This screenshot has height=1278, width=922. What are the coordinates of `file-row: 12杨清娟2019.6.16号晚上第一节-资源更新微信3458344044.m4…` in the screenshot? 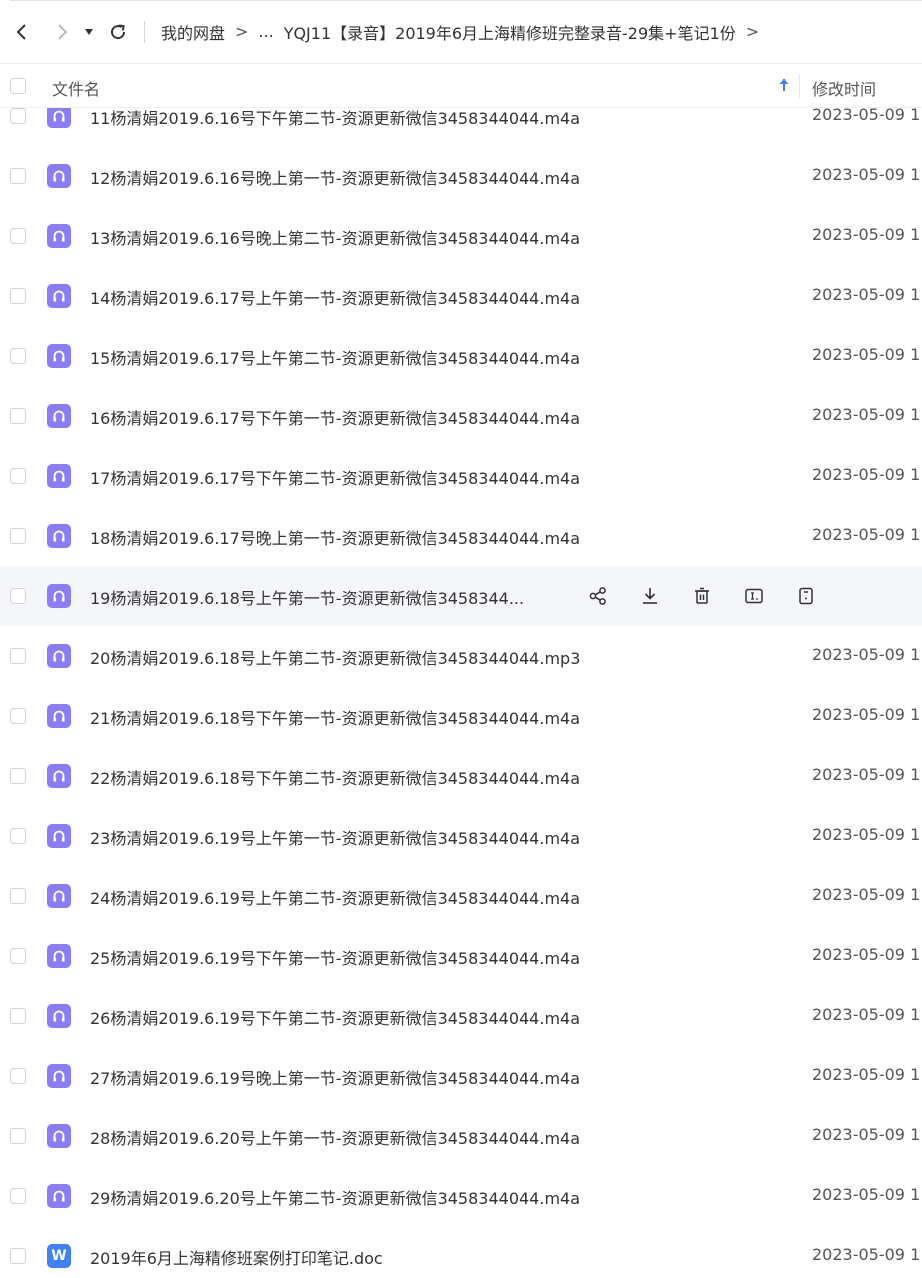 It's located at (461, 176).